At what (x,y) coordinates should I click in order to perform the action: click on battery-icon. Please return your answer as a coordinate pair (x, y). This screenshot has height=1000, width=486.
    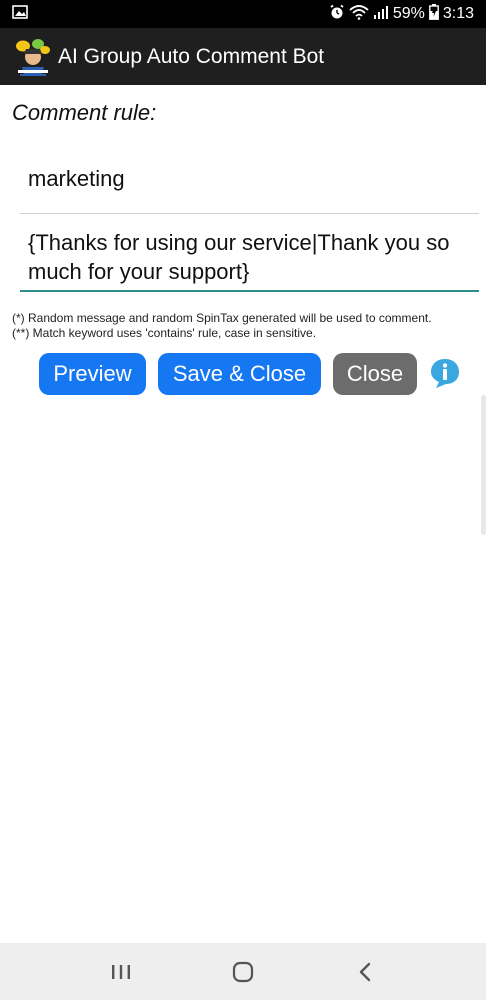
    Looking at the image, I should click on (433, 14).